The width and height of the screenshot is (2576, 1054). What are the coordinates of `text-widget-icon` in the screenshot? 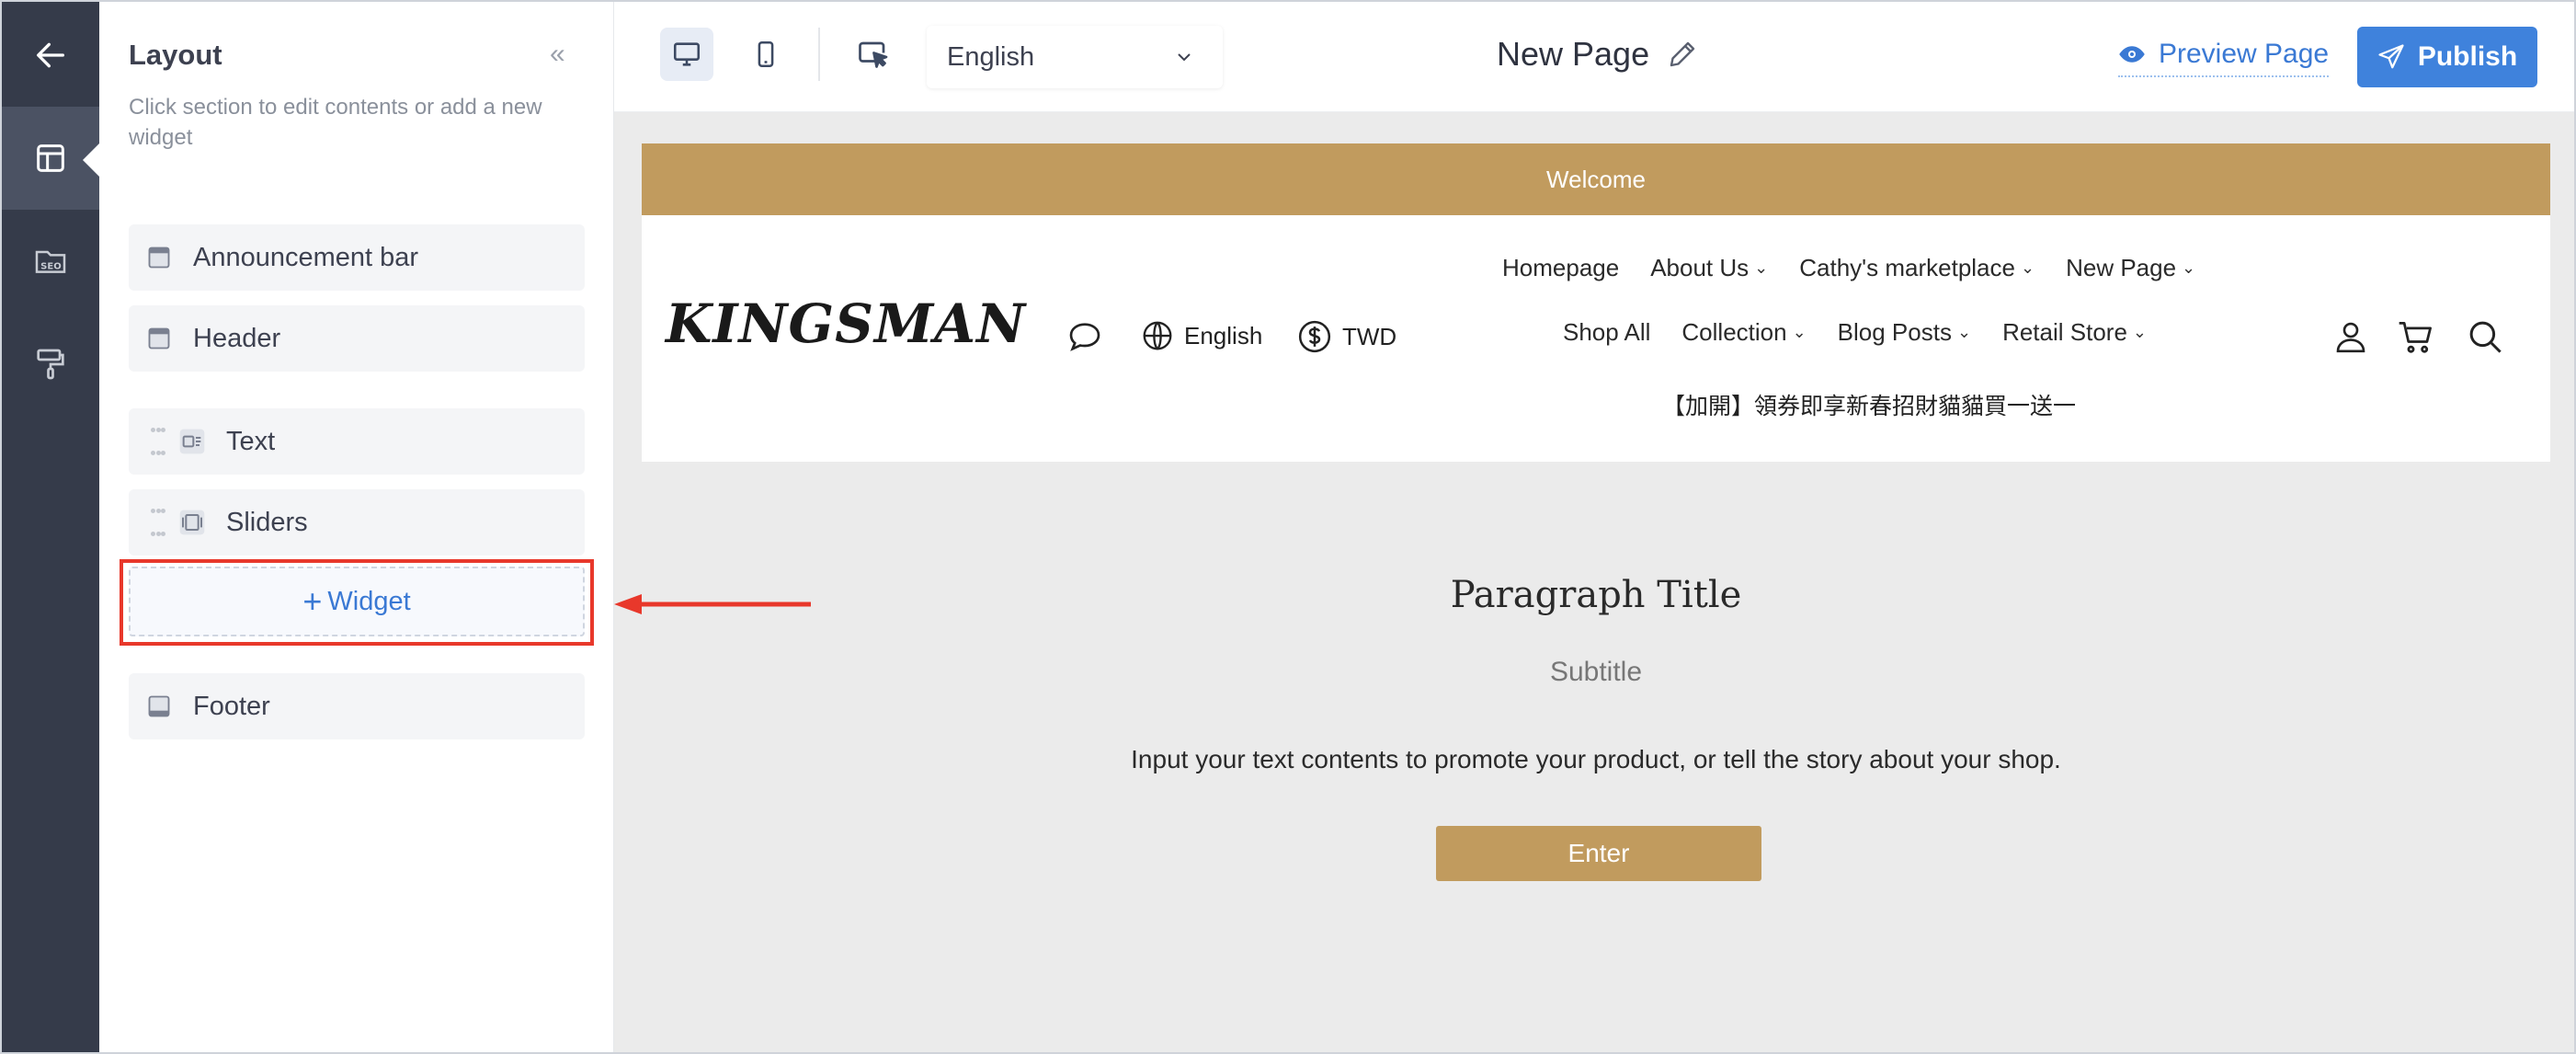 It's located at (192, 441).